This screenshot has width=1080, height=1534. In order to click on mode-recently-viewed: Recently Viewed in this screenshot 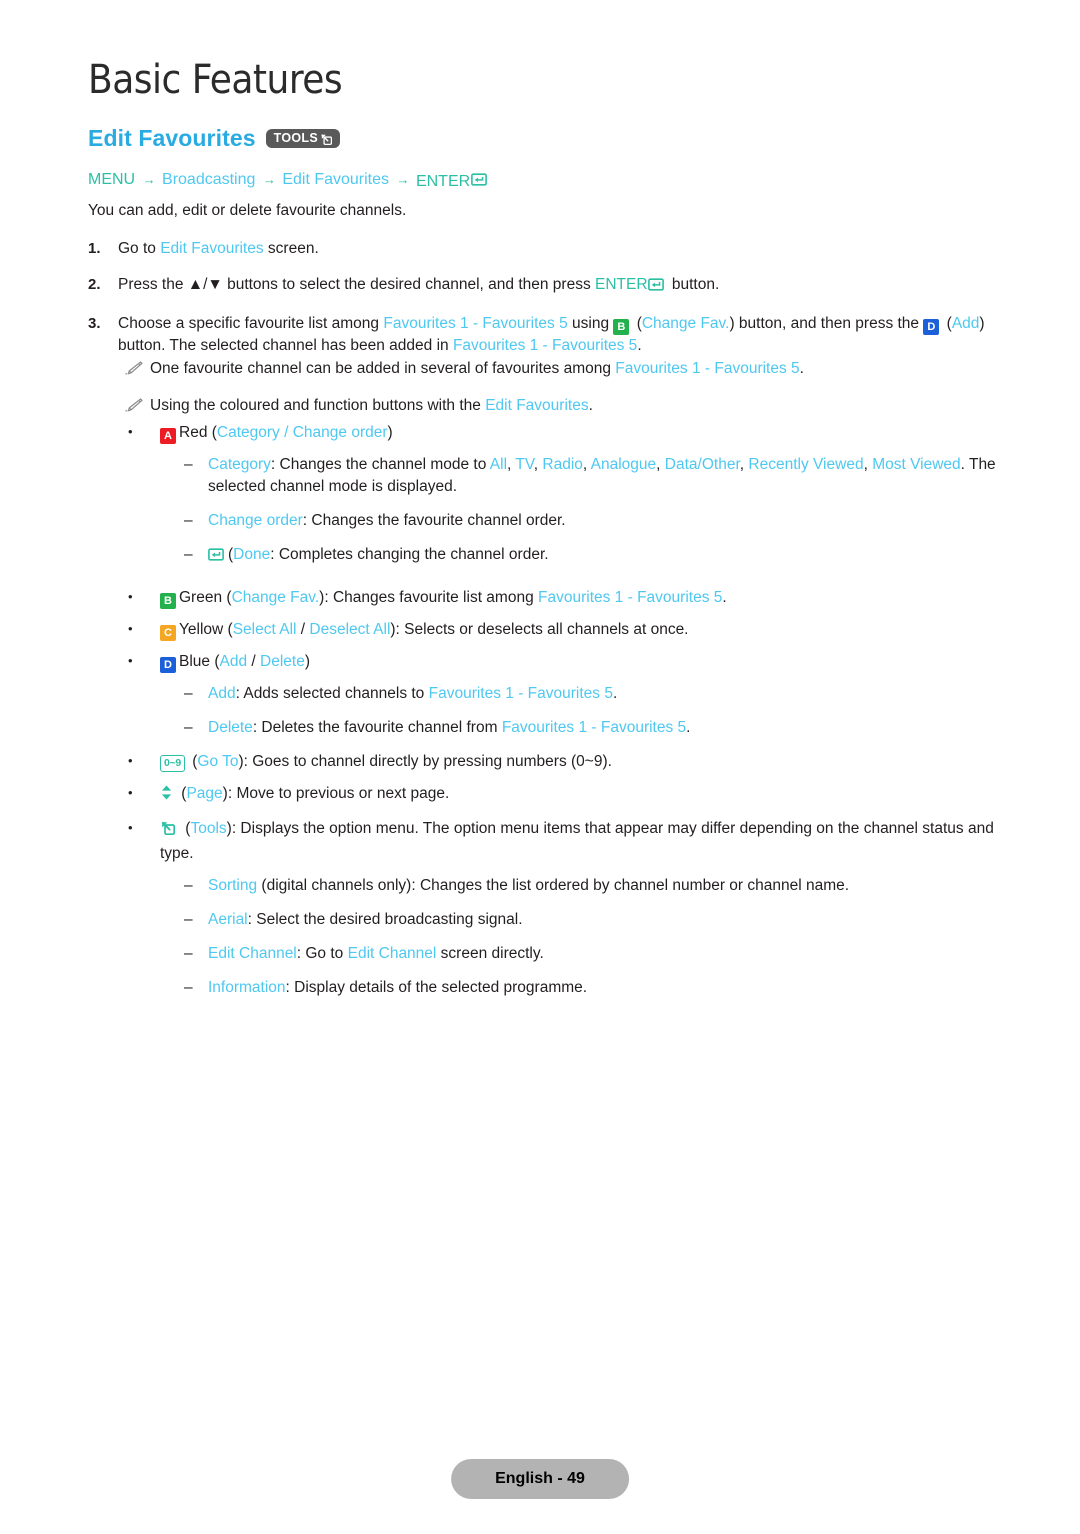, I will do `click(805, 464)`.